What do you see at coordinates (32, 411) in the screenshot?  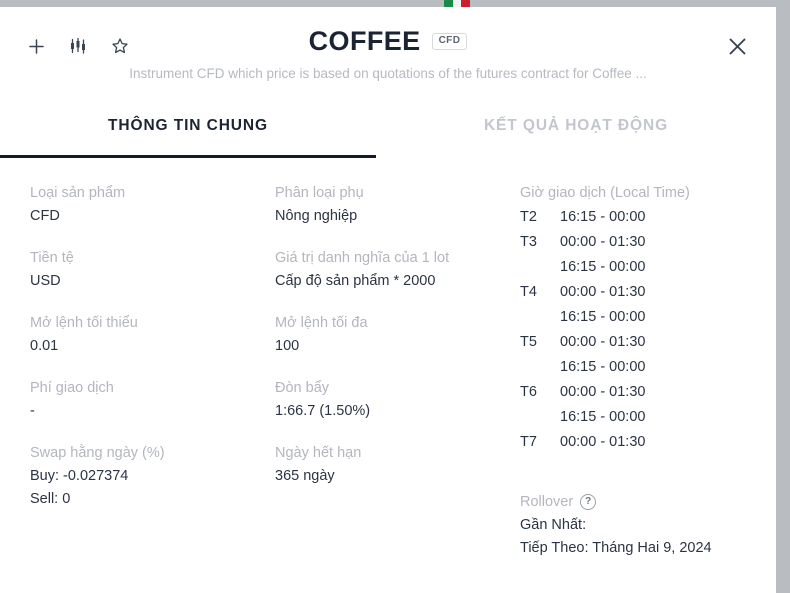 I see `field-value: -` at bounding box center [32, 411].